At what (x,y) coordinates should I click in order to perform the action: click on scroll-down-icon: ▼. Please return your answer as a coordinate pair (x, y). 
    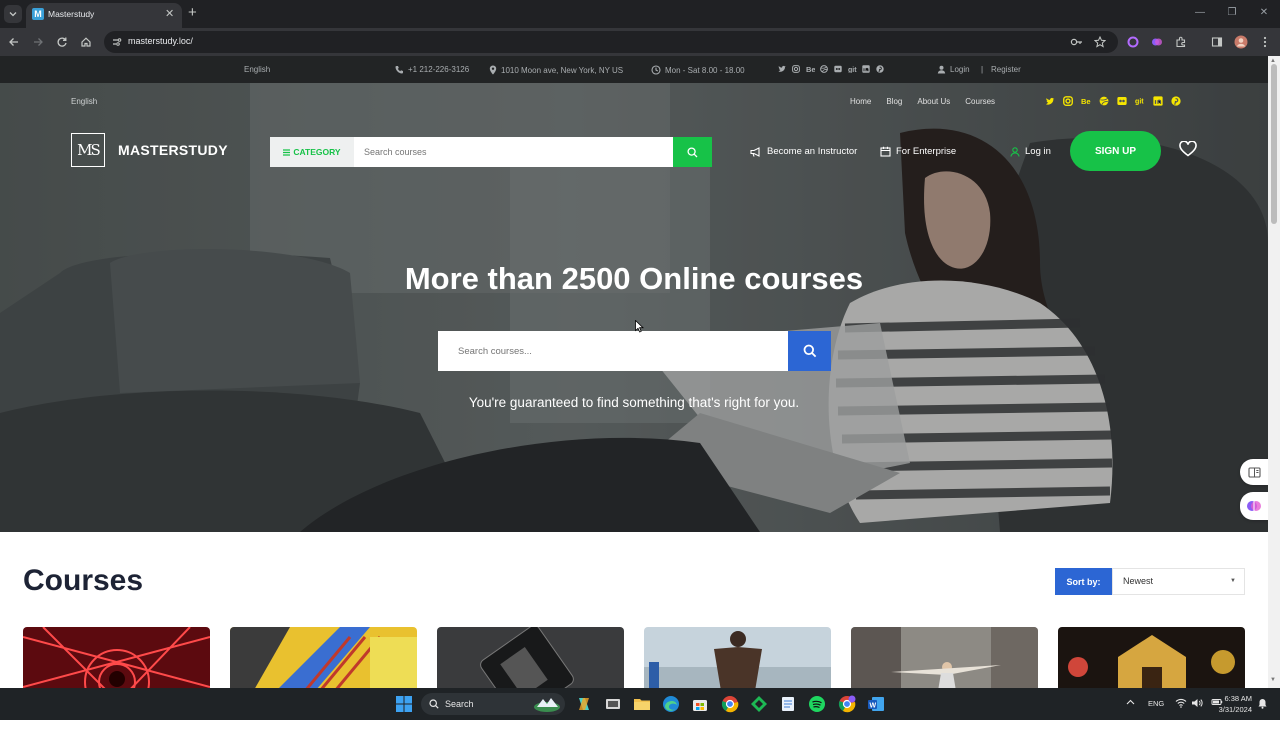
    Looking at the image, I should click on (1273, 680).